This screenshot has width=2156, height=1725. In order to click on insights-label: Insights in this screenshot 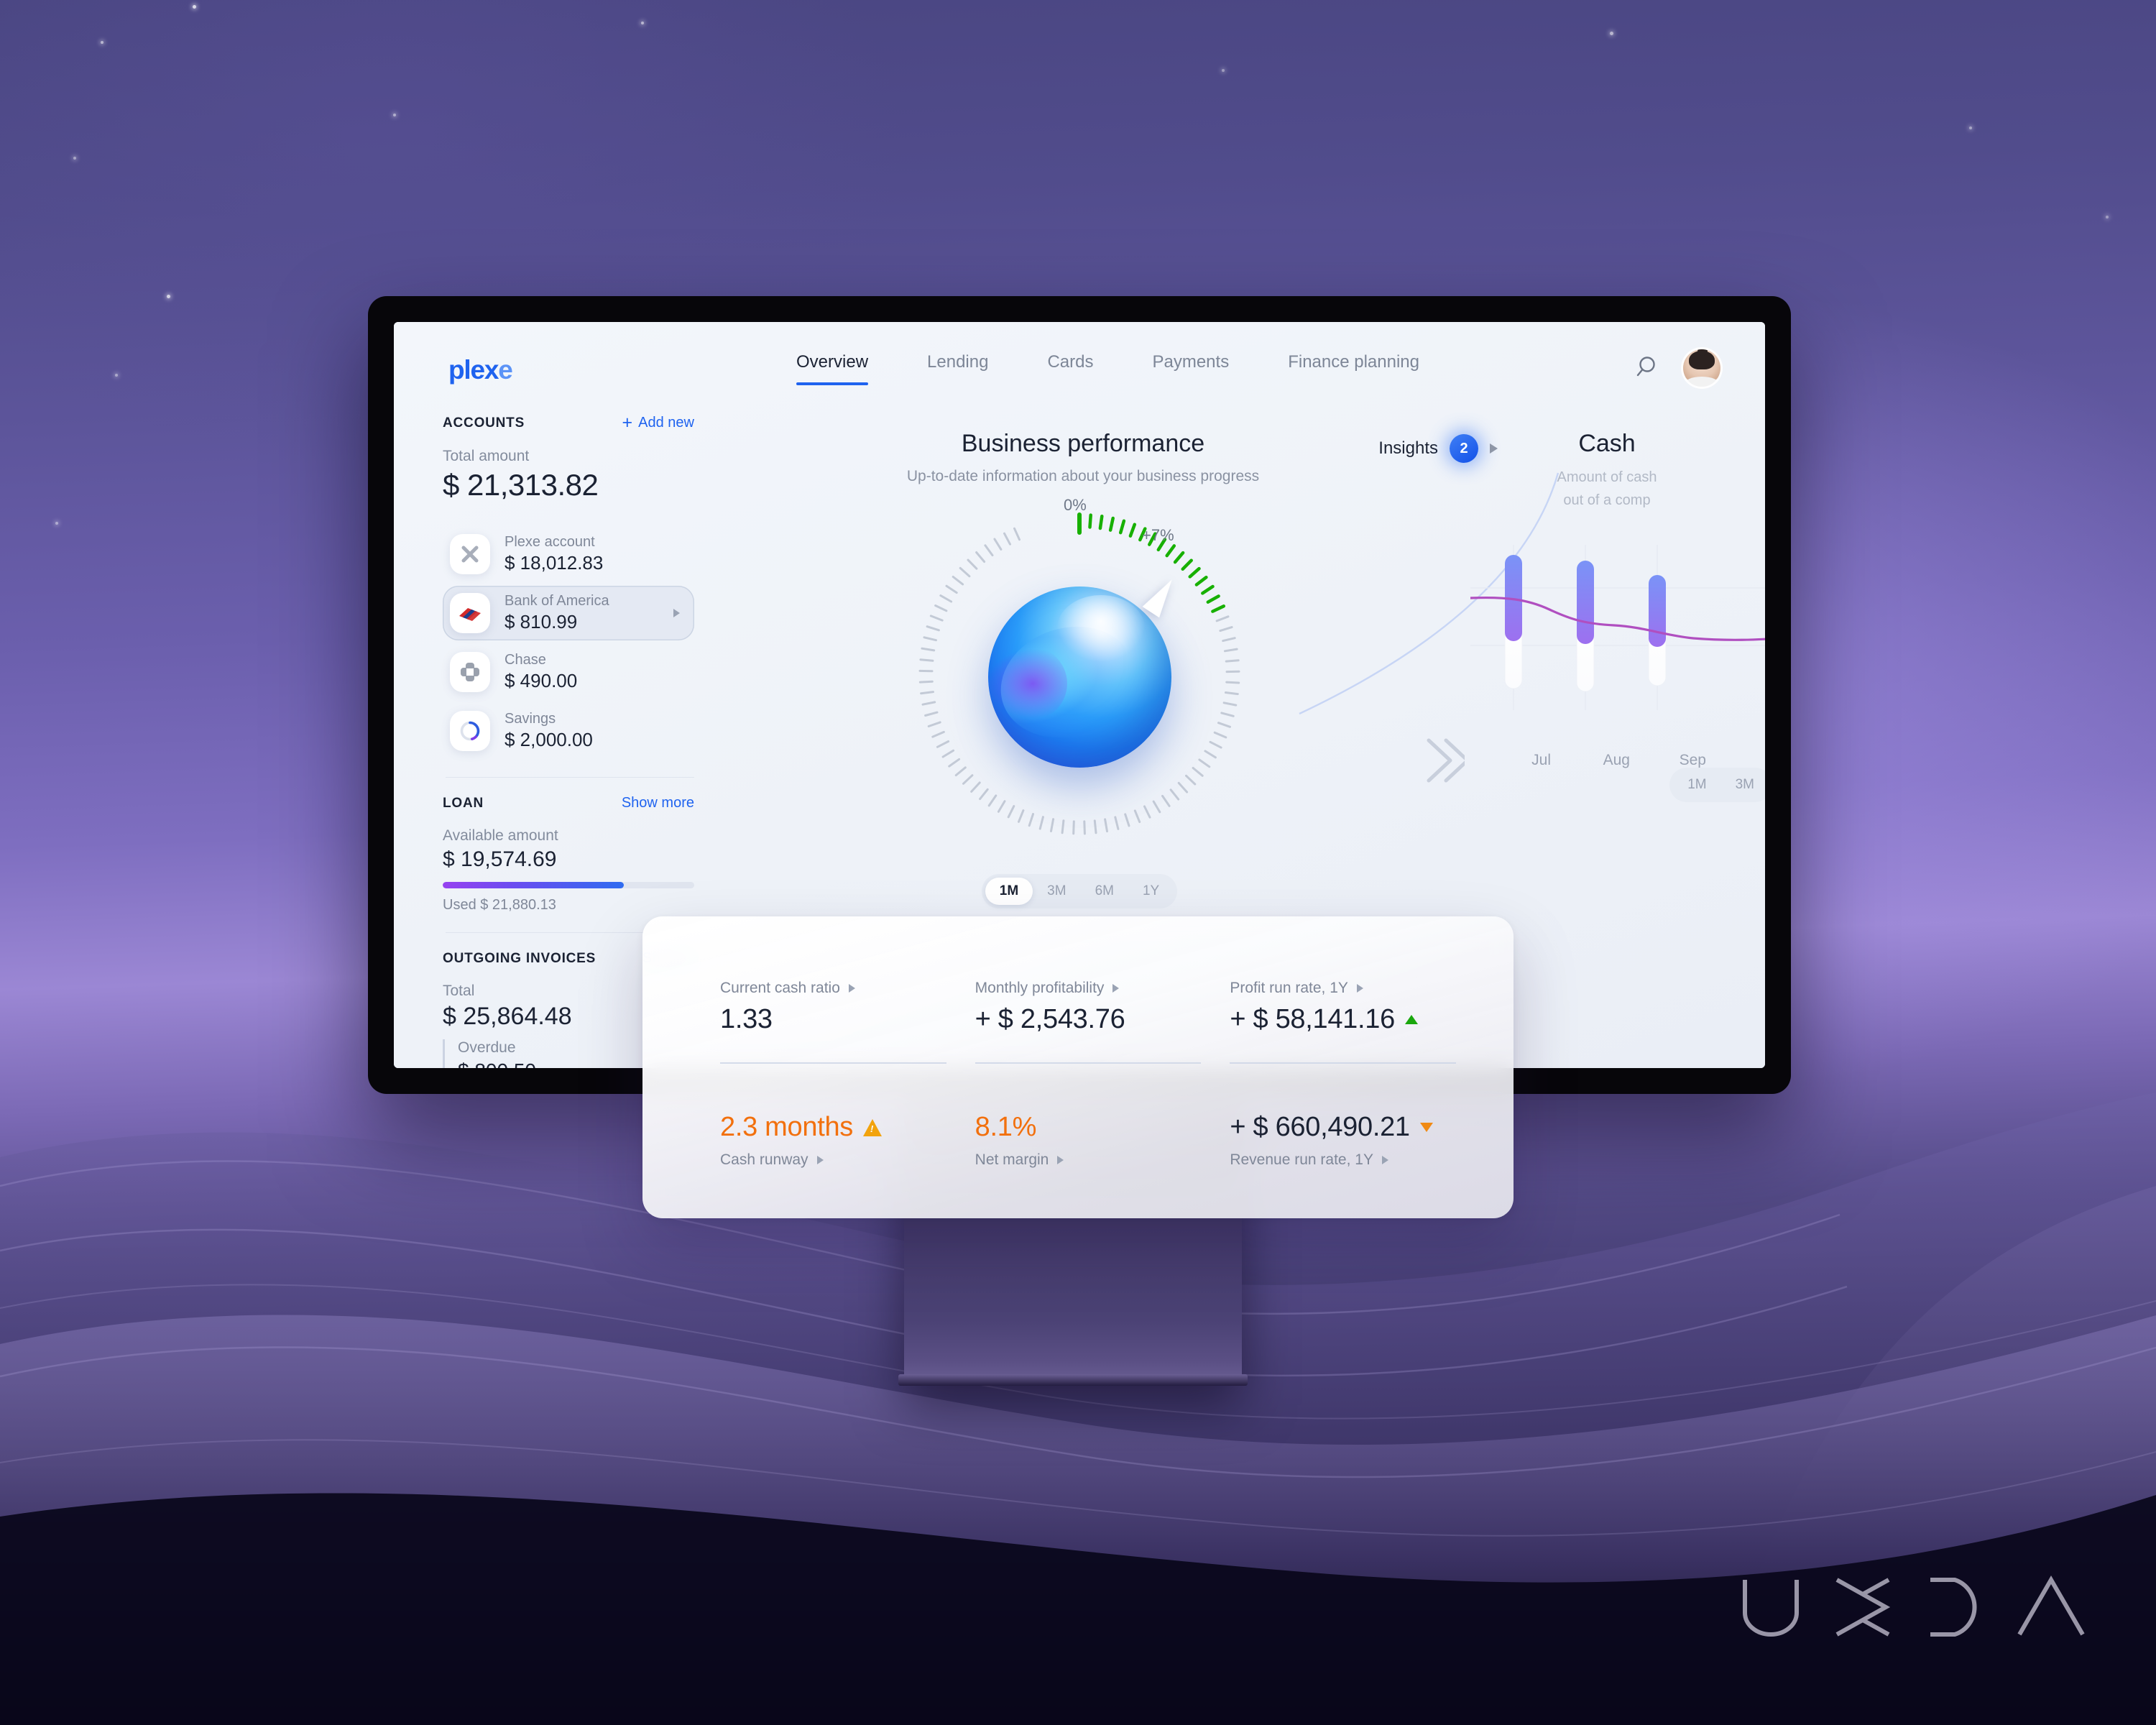, I will do `click(1408, 448)`.